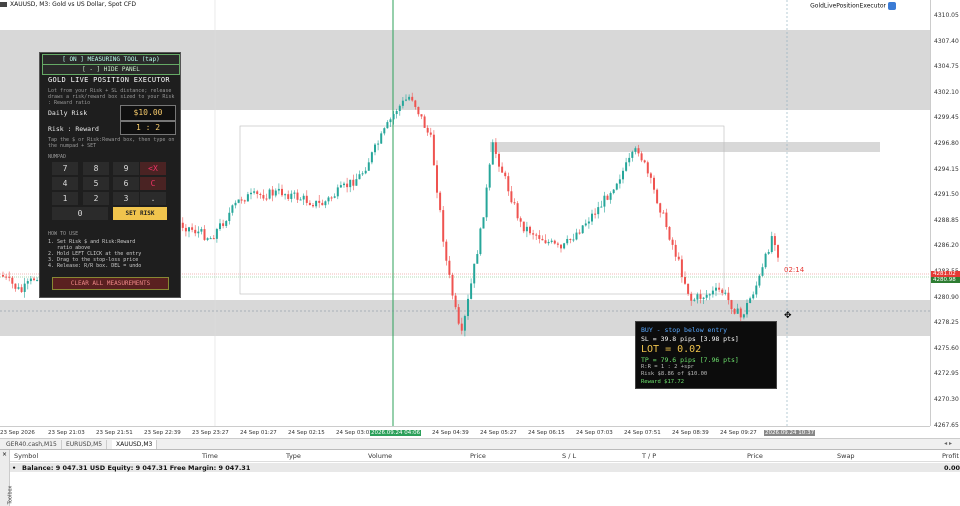  I want to click on key-9: 9, so click(126, 168).